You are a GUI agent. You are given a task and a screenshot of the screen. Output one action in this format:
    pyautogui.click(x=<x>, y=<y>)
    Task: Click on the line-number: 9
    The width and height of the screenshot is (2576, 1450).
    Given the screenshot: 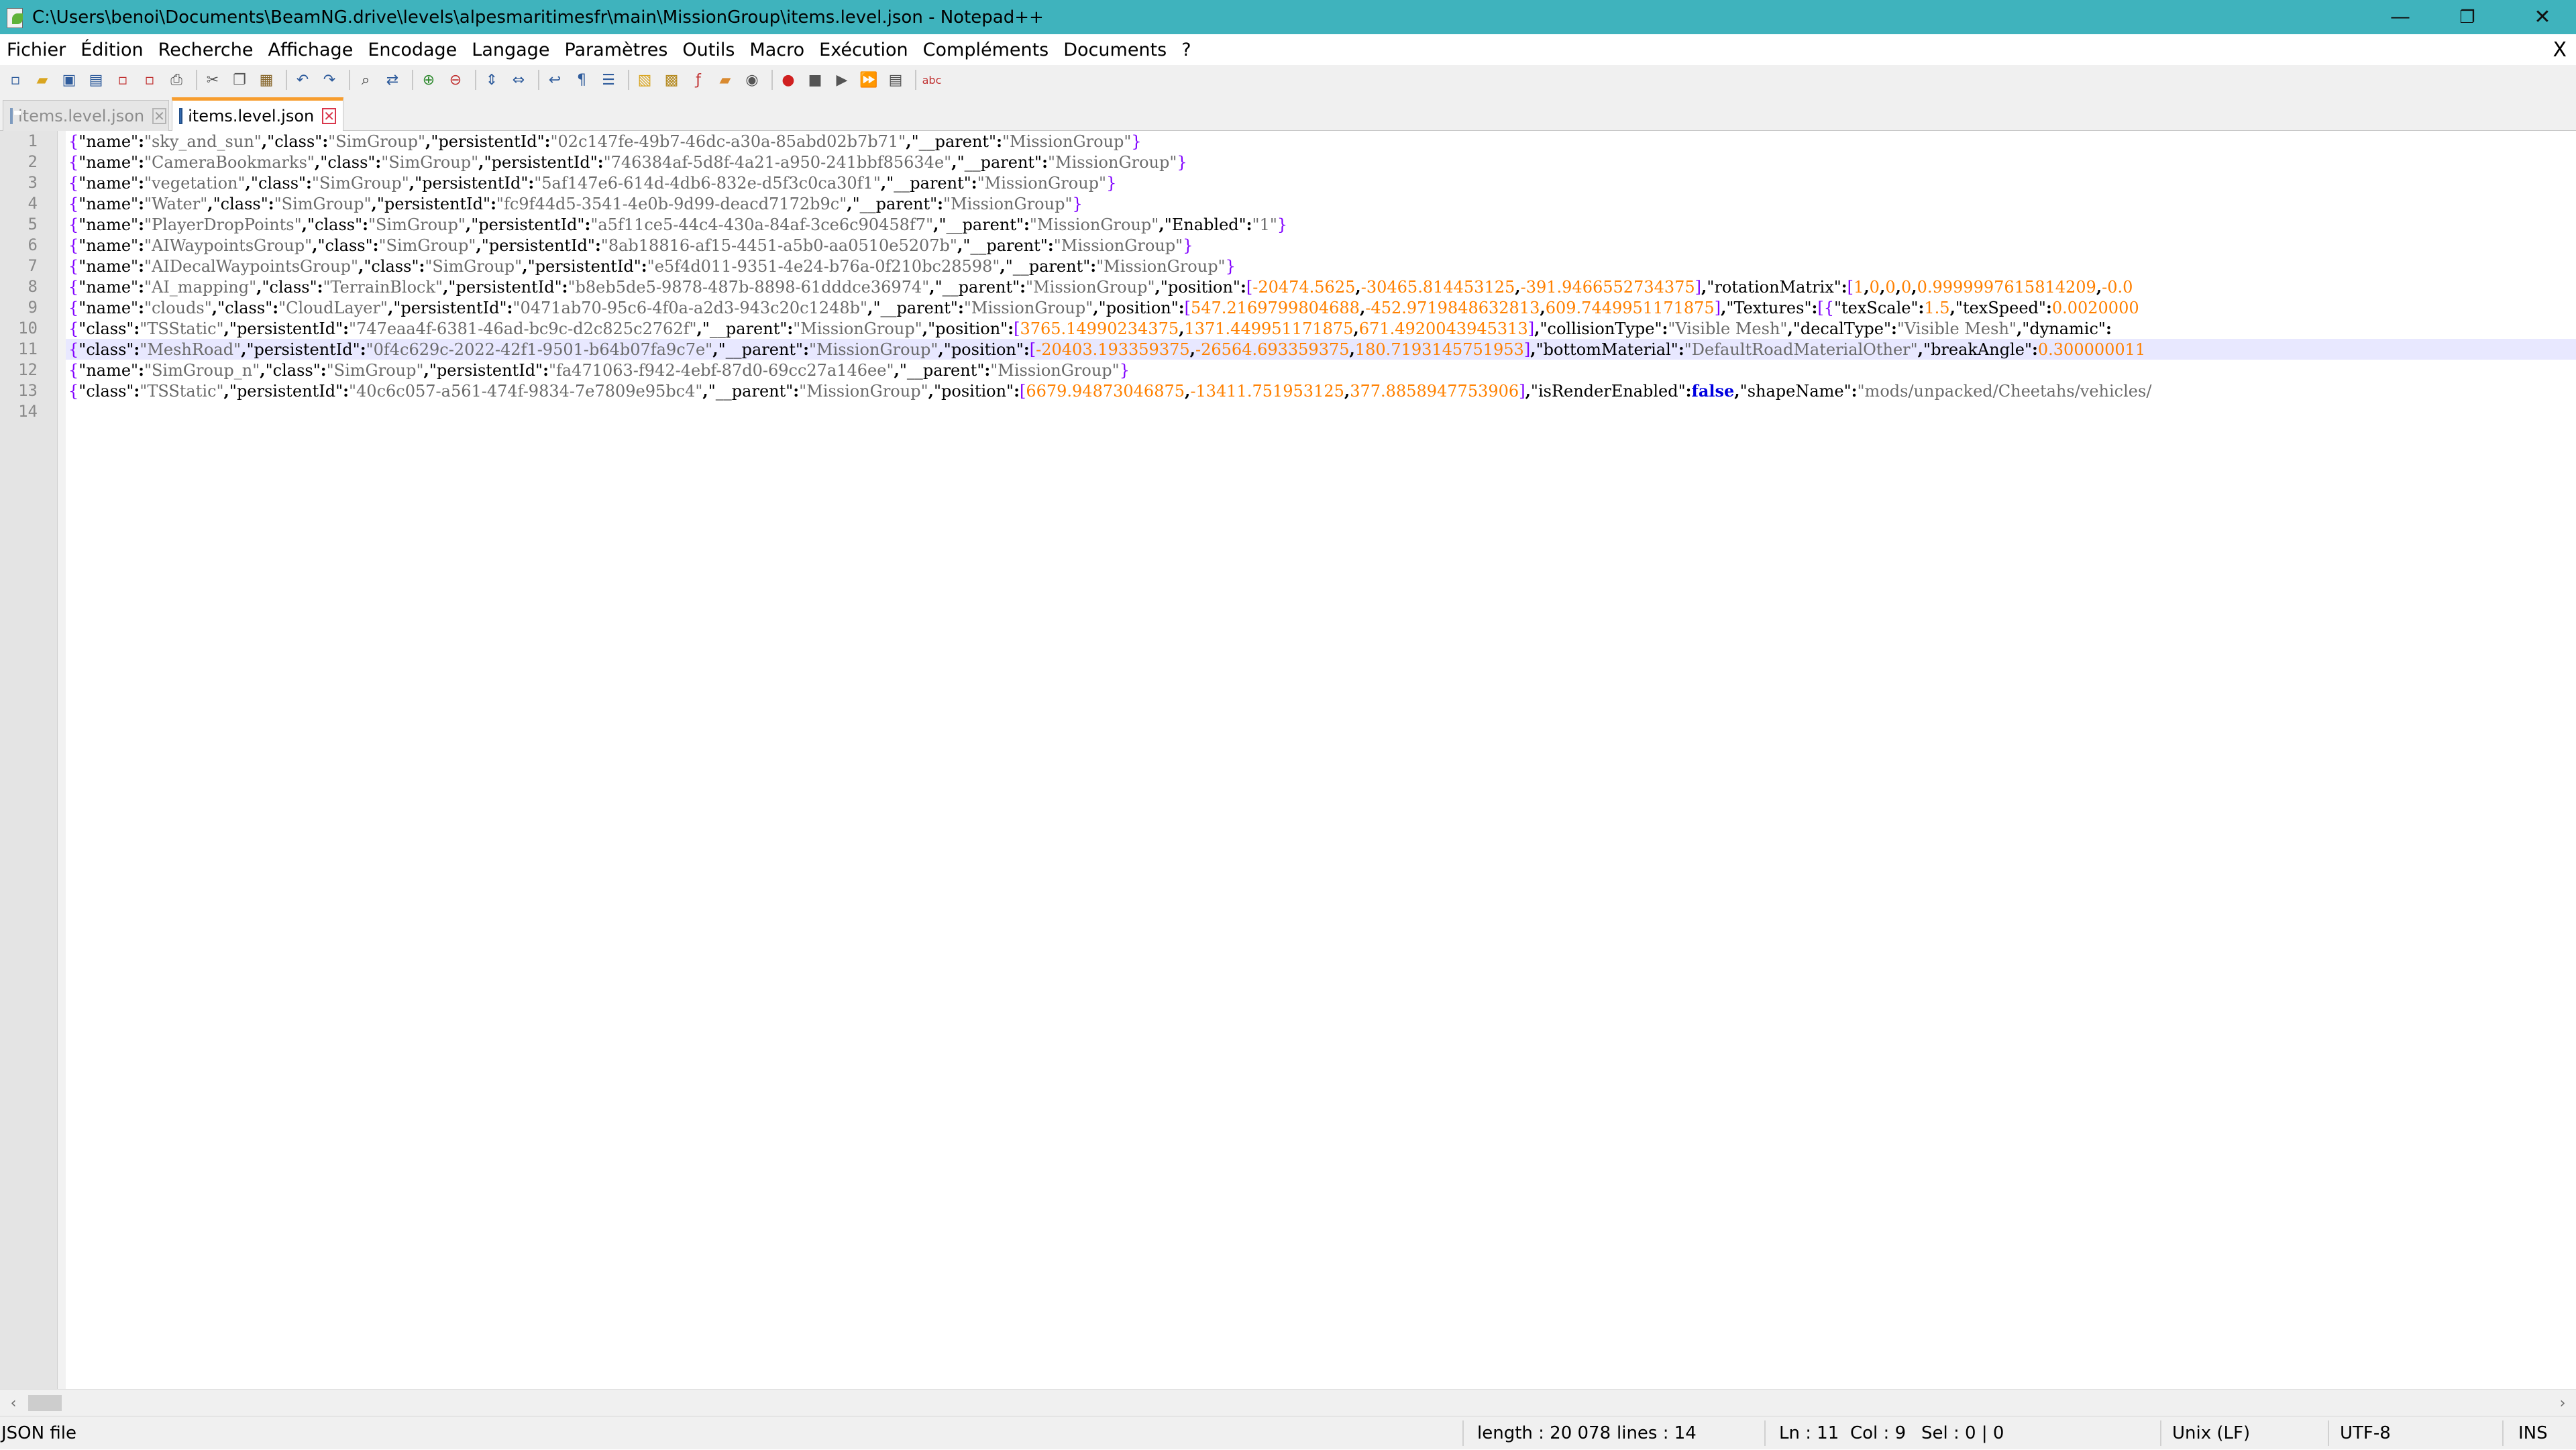 What is the action you would take?
    pyautogui.click(x=33, y=307)
    